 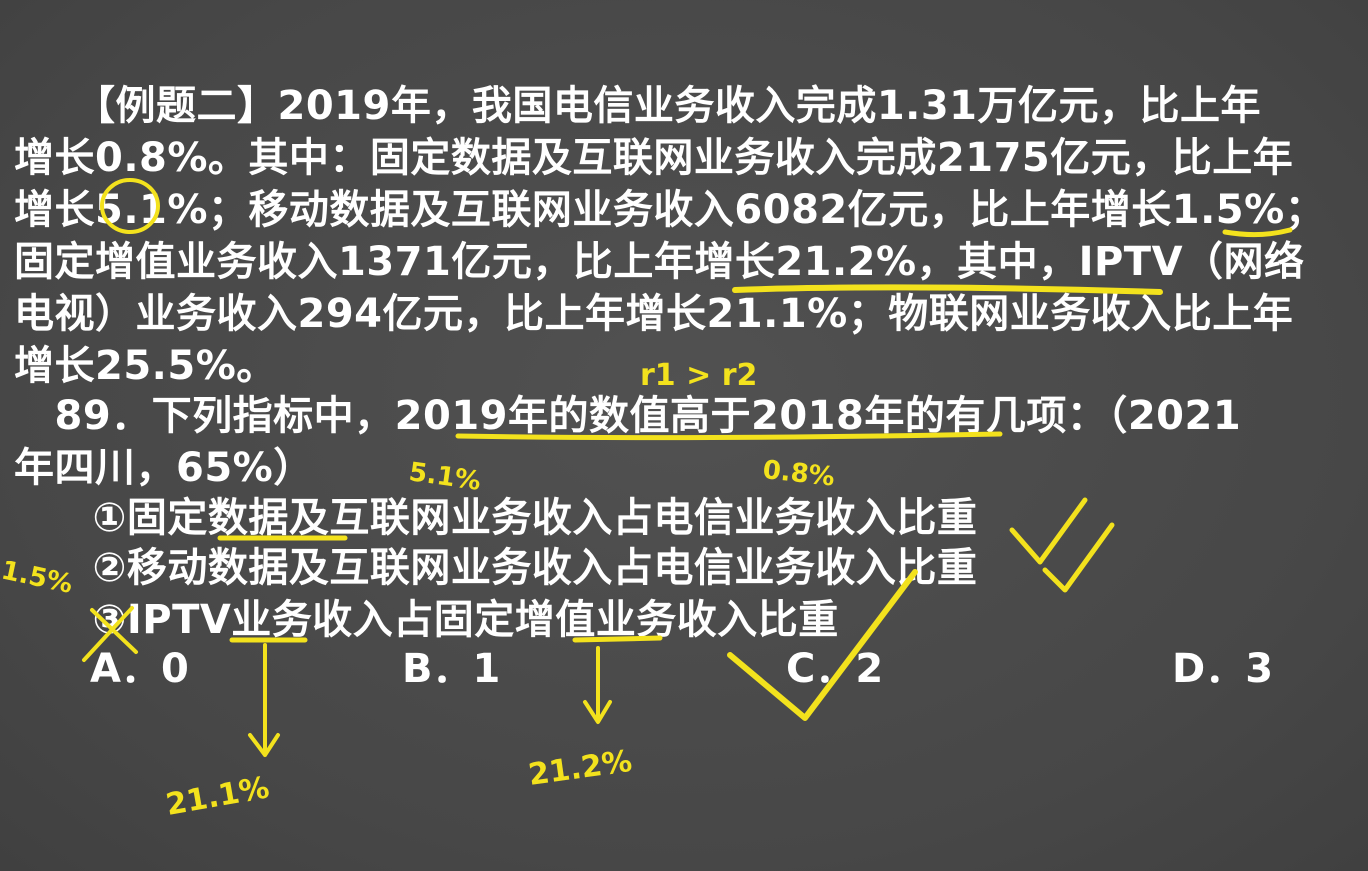 I want to click on option-d: D．3, so click(x=1223, y=669).